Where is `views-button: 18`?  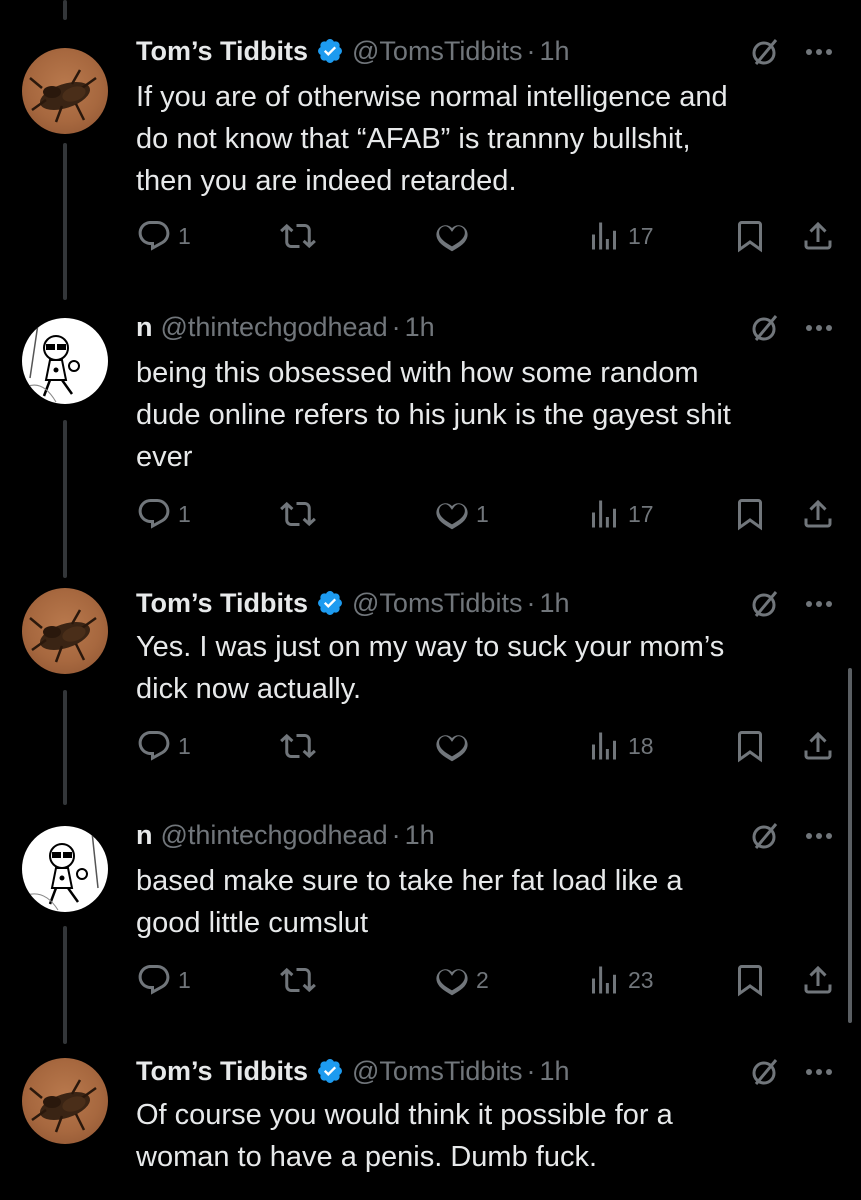 views-button: 18 is located at coordinates (620, 746).